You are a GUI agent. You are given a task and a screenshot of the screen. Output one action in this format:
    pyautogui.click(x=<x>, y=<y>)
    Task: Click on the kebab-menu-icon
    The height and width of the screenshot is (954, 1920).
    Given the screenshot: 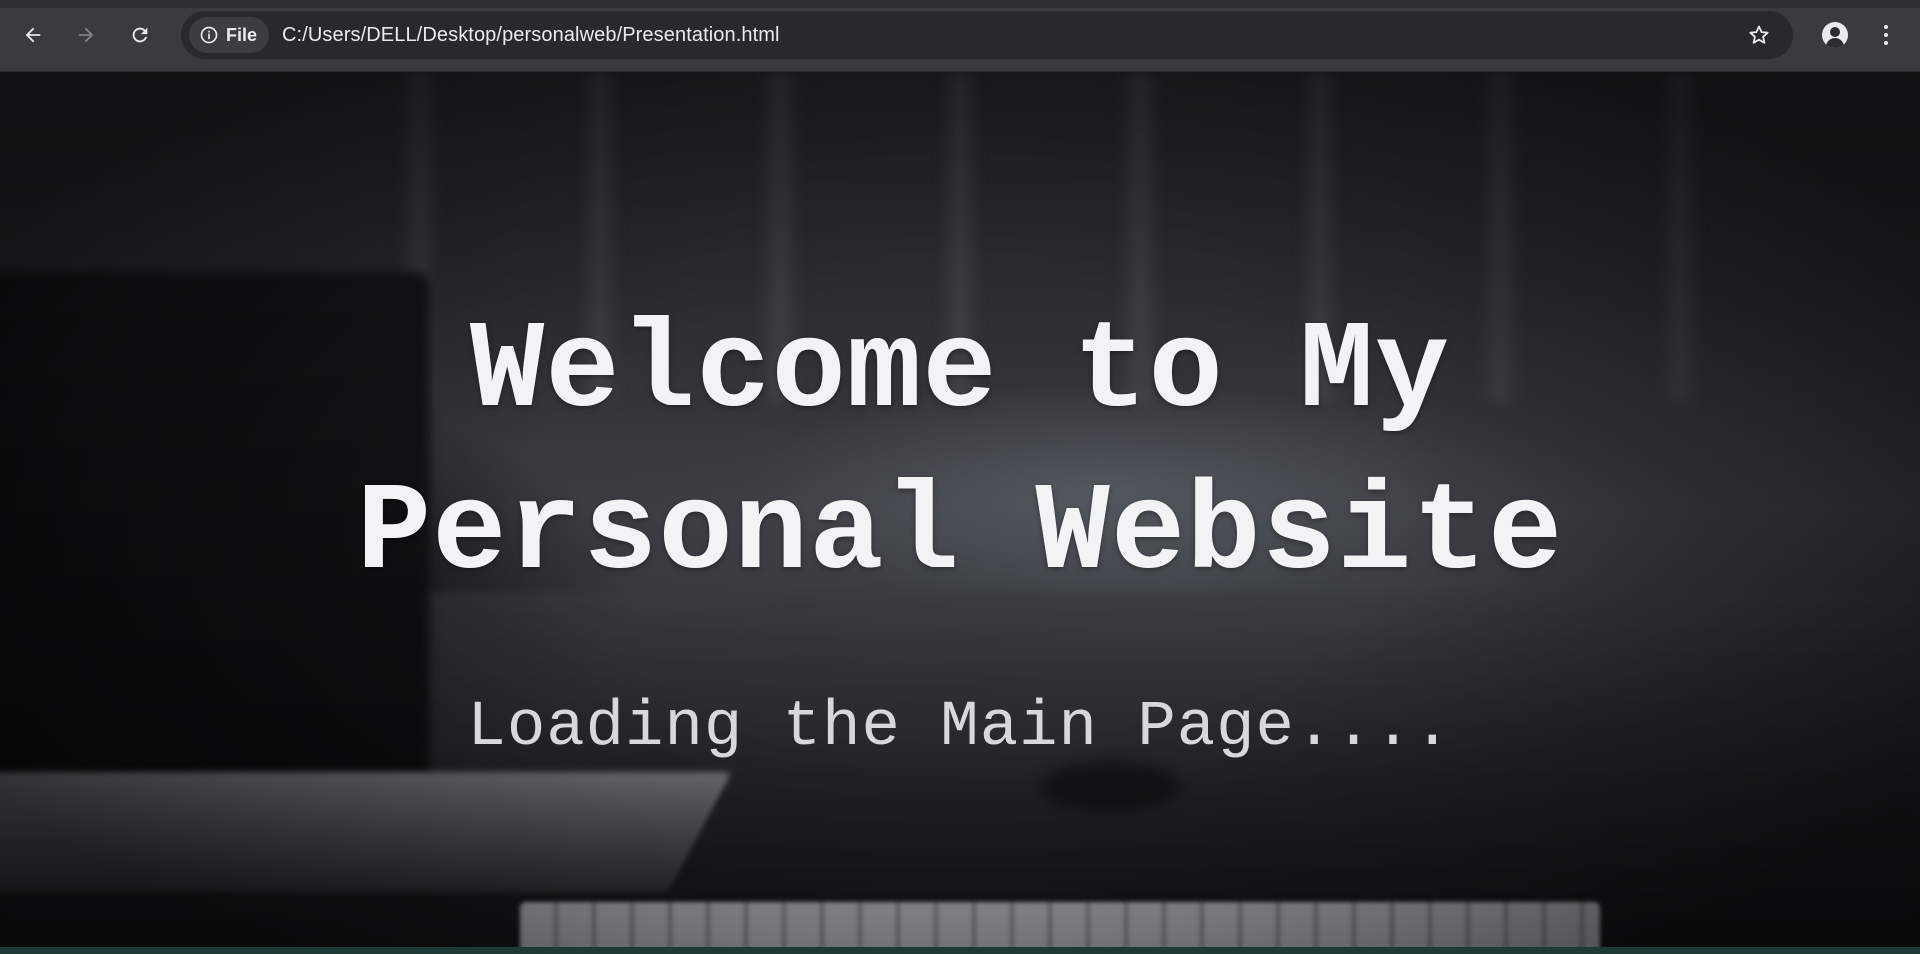 What is the action you would take?
    pyautogui.click(x=1886, y=27)
    